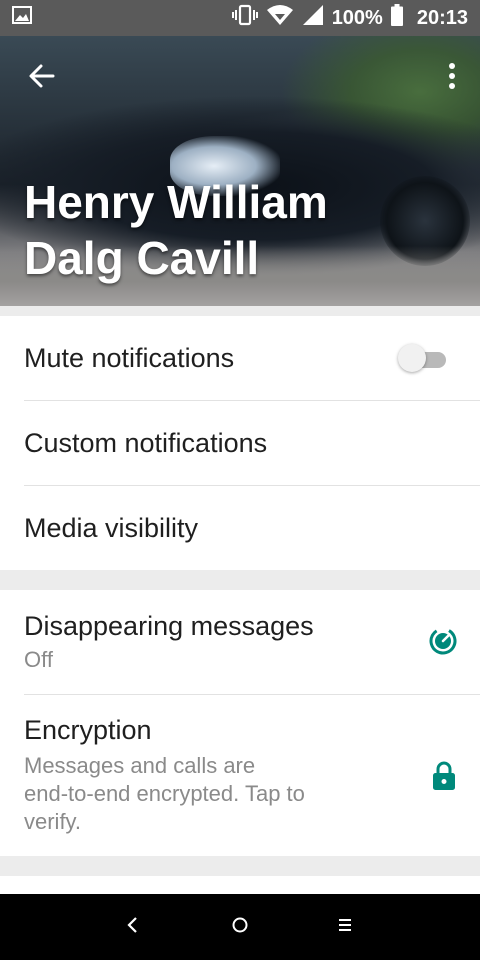 The image size is (480, 960). Describe the element at coordinates (88, 730) in the screenshot. I see `encryption-label: Encryption` at that location.